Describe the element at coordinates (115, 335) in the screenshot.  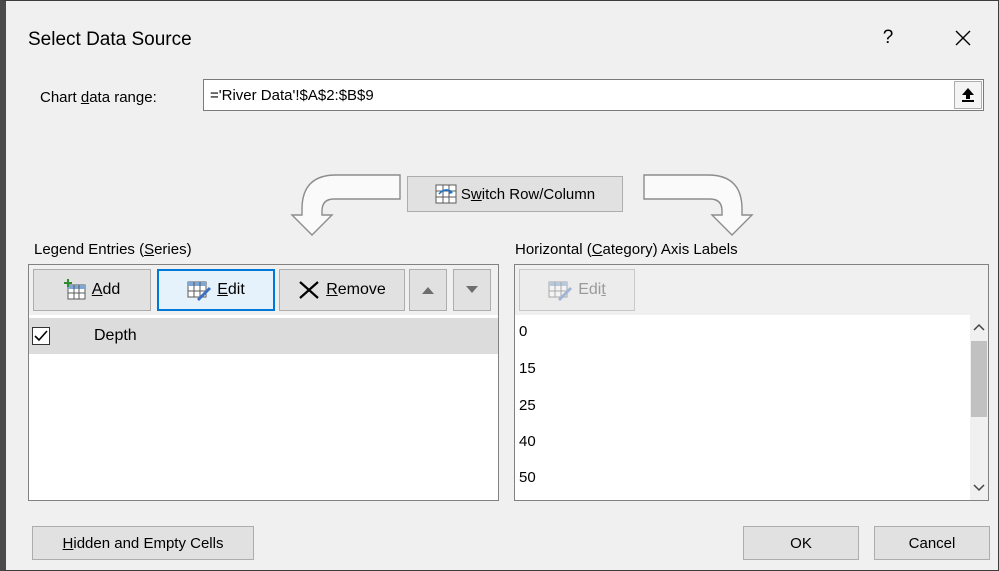
I see `series-name: Depth` at that location.